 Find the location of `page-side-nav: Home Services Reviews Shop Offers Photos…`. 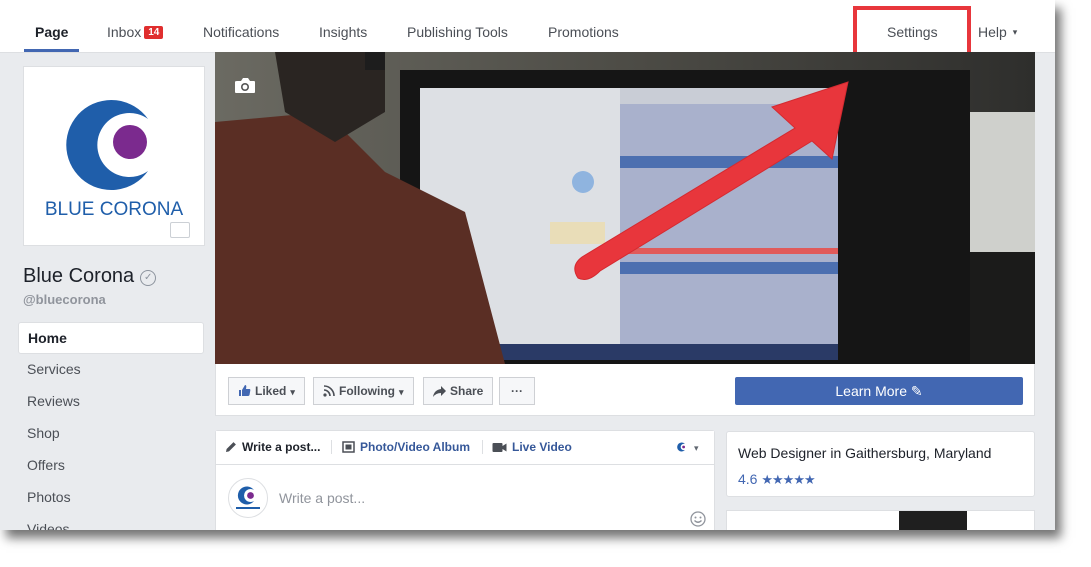

page-side-nav: Home Services Reviews Shop Offers Photos… is located at coordinates (111, 426).